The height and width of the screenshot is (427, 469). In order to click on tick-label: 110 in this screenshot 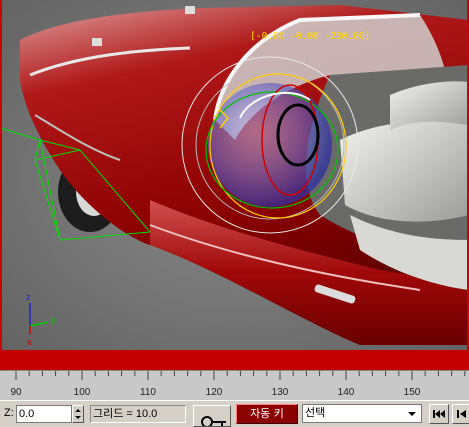, I will do `click(148, 392)`.